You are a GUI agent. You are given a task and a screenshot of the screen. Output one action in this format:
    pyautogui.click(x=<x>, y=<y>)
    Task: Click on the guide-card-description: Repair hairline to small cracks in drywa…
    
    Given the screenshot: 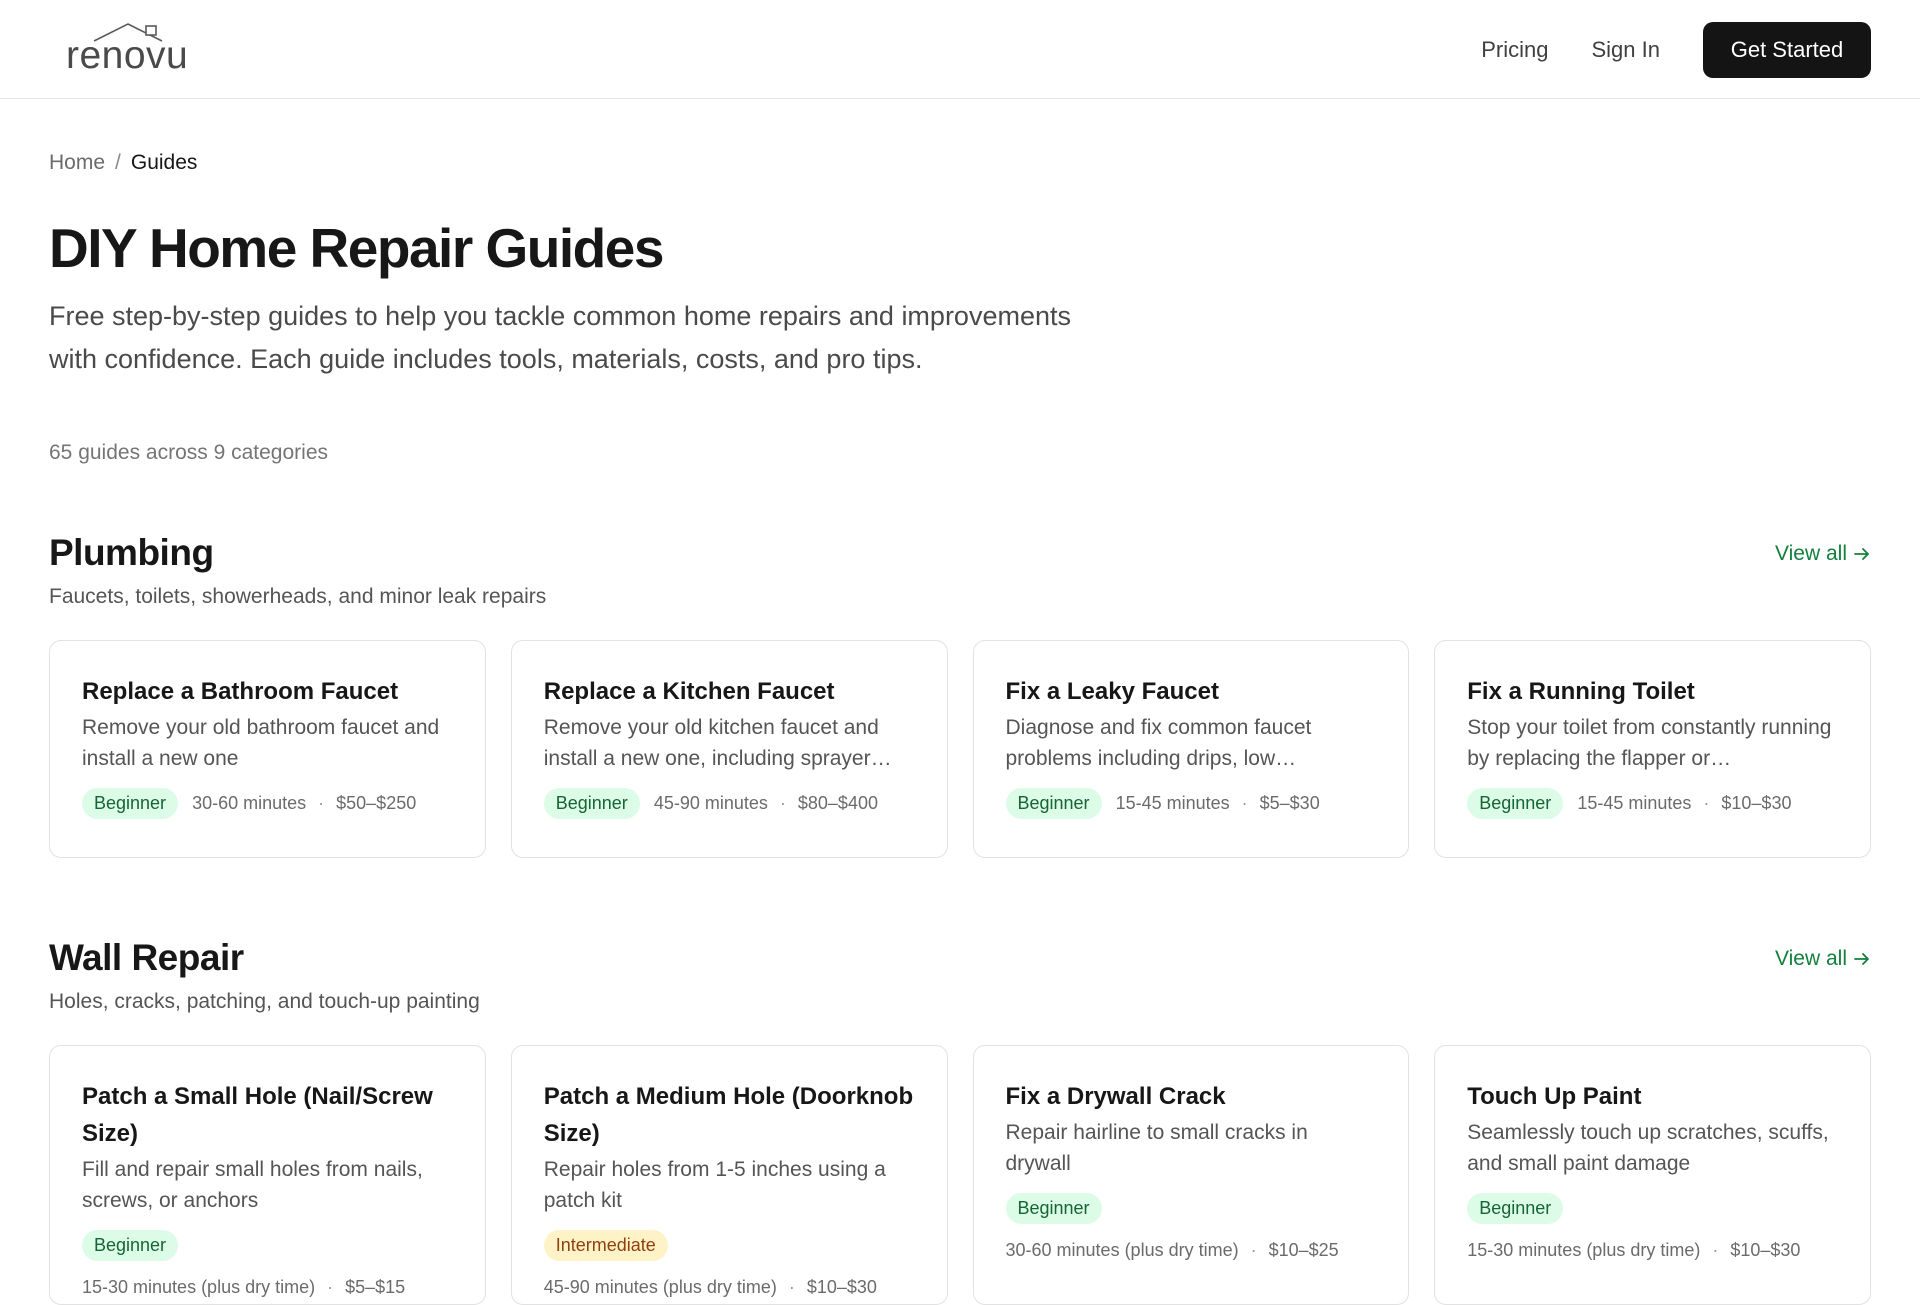 What is the action you would take?
    pyautogui.click(x=1156, y=1148)
    